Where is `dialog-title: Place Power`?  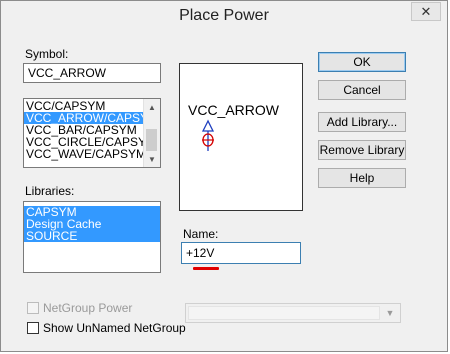 dialog-title: Place Power is located at coordinates (224, 15).